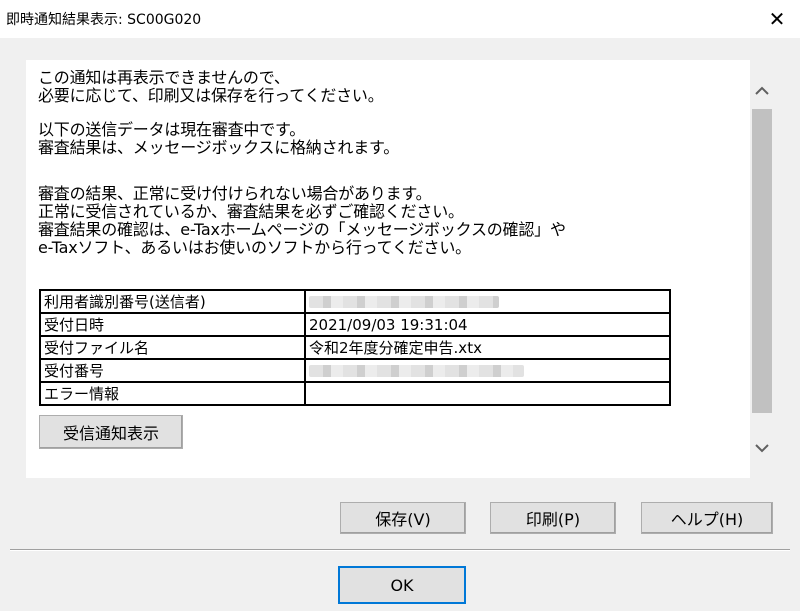 Image resolution: width=800 pixels, height=611 pixels. I want to click on message-line: 正常に受信されているか、審査結果を必ずご確認ください。, so click(251, 211).